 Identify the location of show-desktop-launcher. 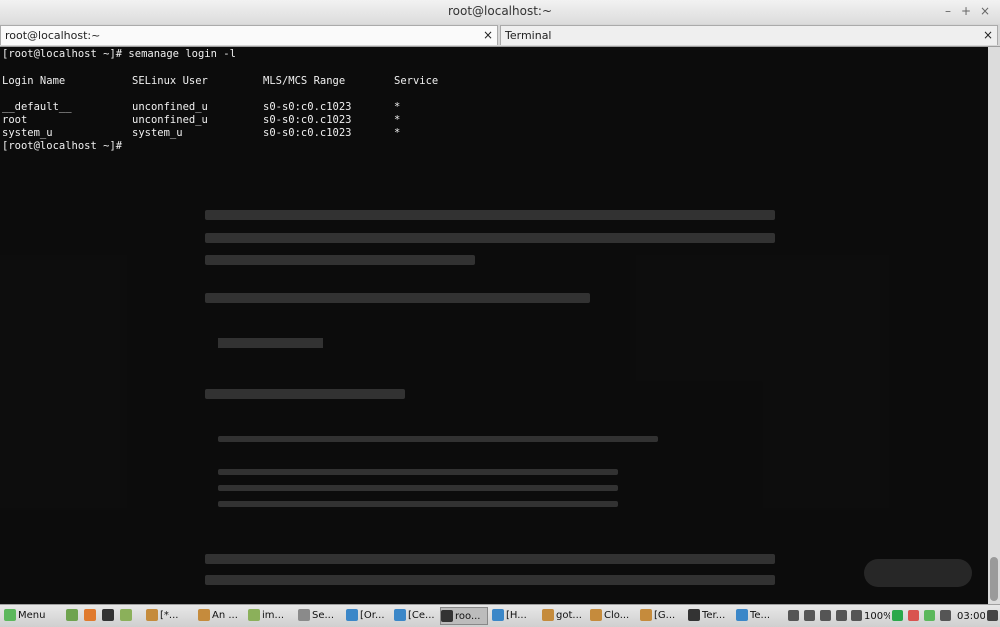
(73, 616).